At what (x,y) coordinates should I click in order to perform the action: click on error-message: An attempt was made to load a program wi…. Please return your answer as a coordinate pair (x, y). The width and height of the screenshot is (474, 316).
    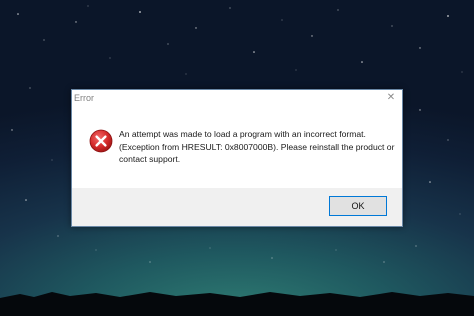
    Looking at the image, I should click on (257, 146).